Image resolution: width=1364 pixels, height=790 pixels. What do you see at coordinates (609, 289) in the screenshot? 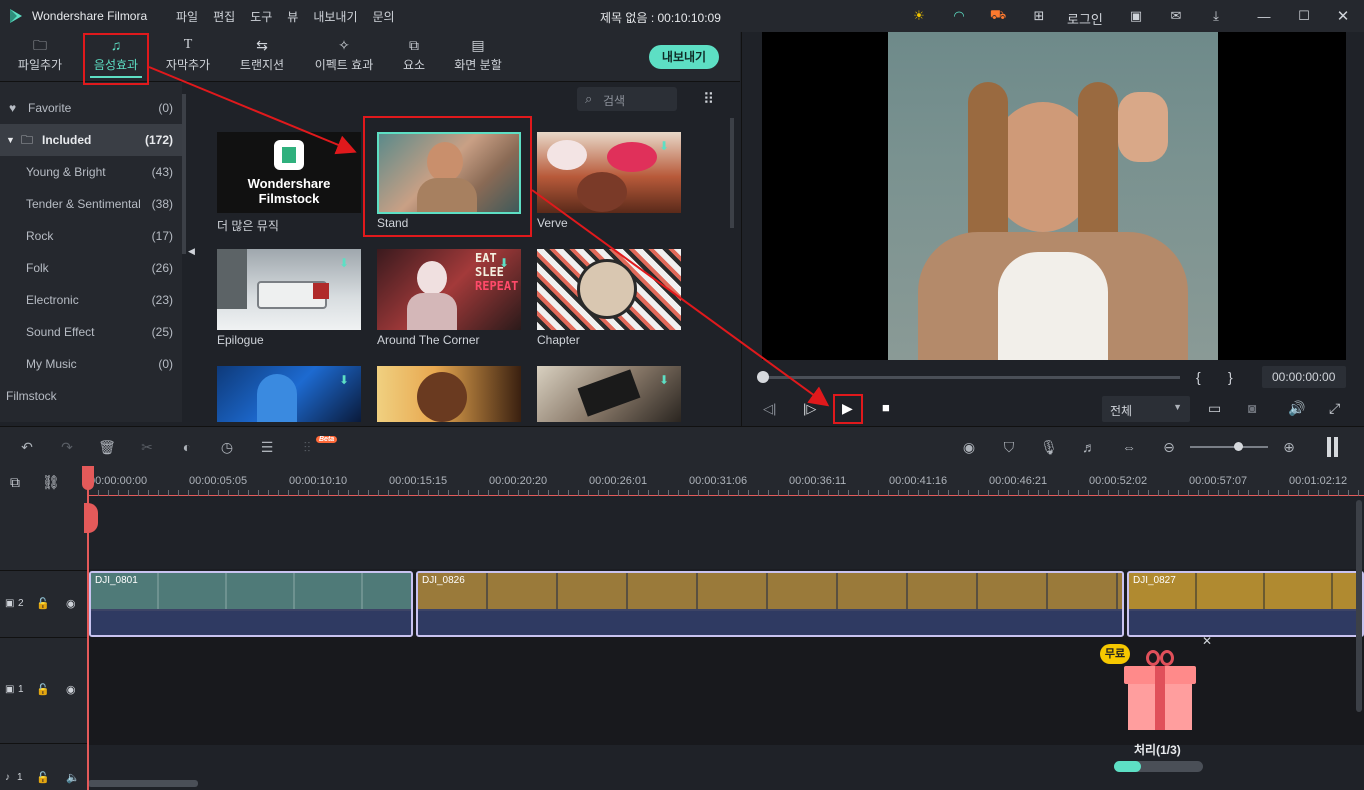
I see `chapter-card` at bounding box center [609, 289].